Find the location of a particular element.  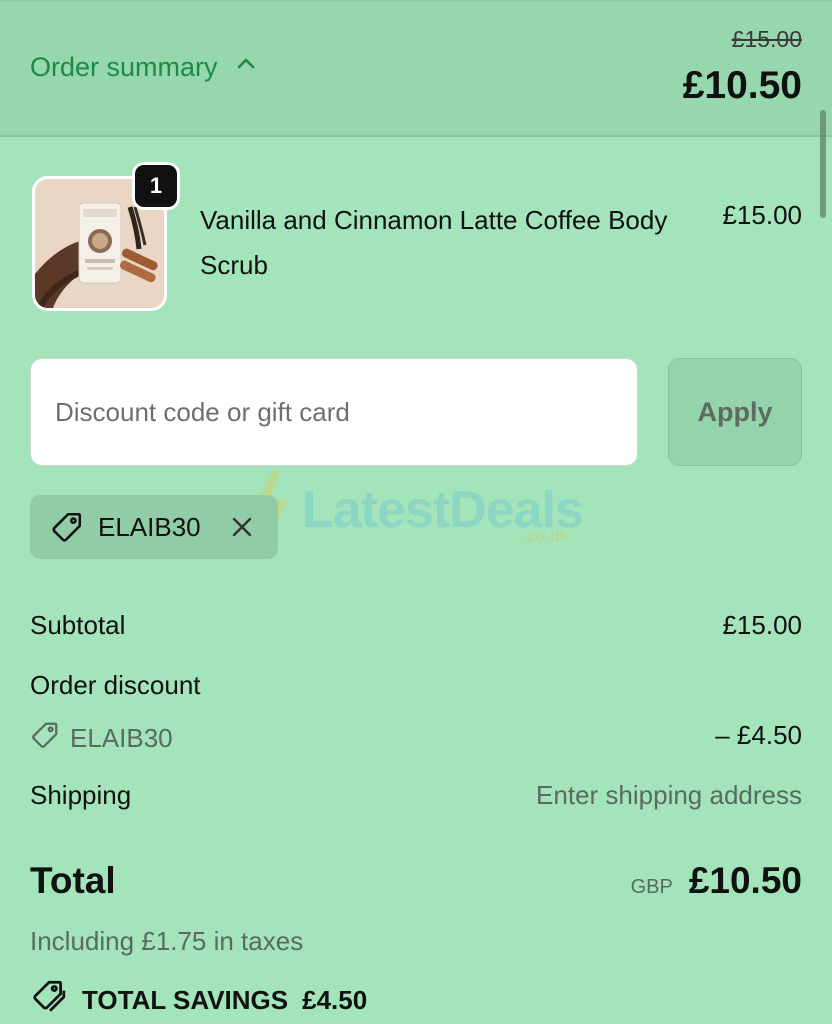

discount-code-text: ELAIB30 is located at coordinates (121, 738).